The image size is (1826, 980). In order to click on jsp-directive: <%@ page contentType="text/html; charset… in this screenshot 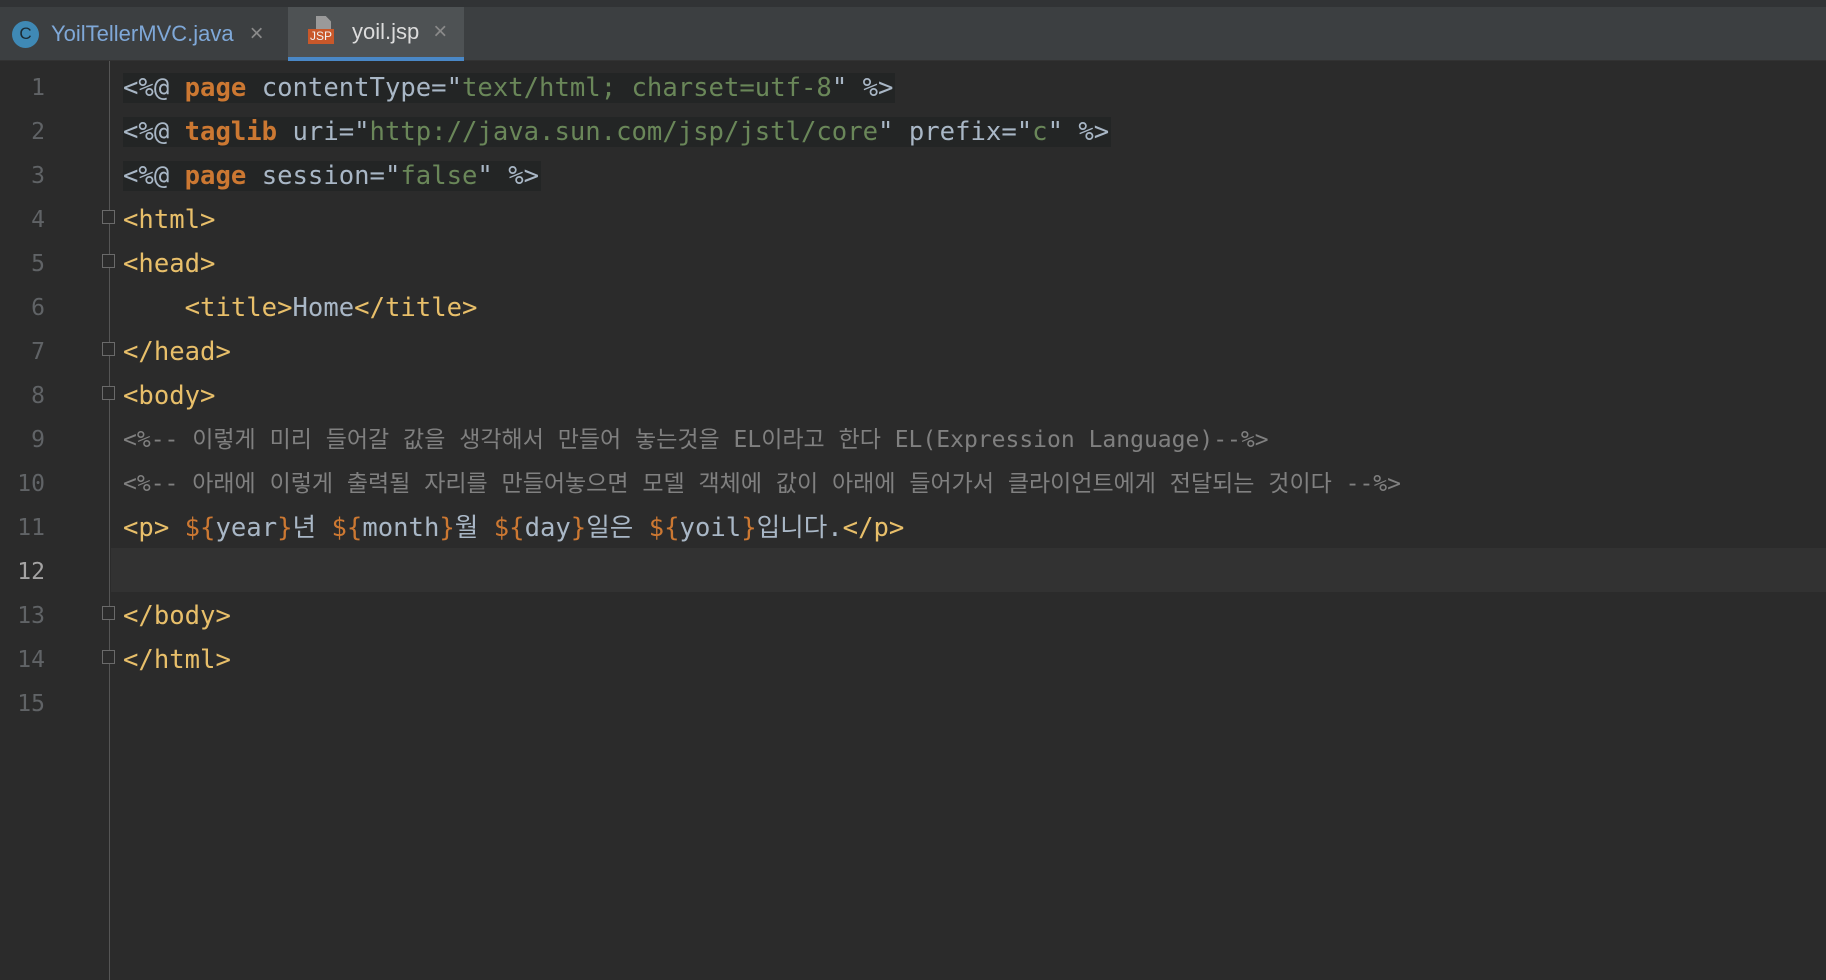, I will do `click(509, 88)`.